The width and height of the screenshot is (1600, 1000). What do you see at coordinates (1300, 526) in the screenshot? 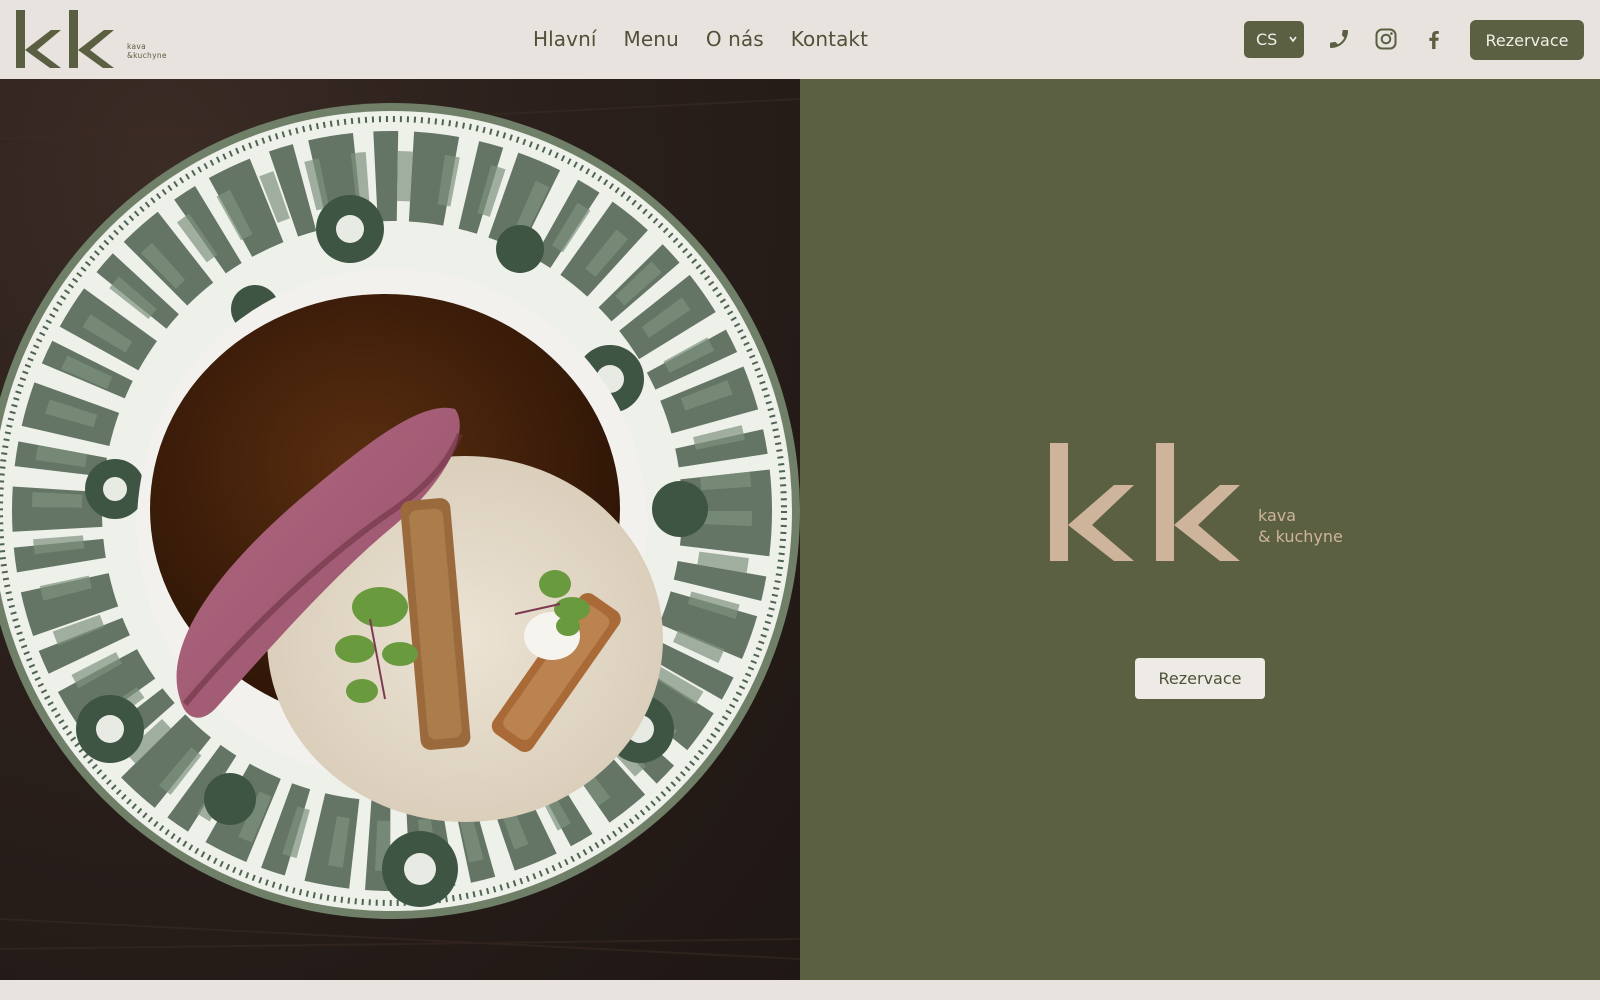
I see `hero-tagline: kava & kuchyne` at bounding box center [1300, 526].